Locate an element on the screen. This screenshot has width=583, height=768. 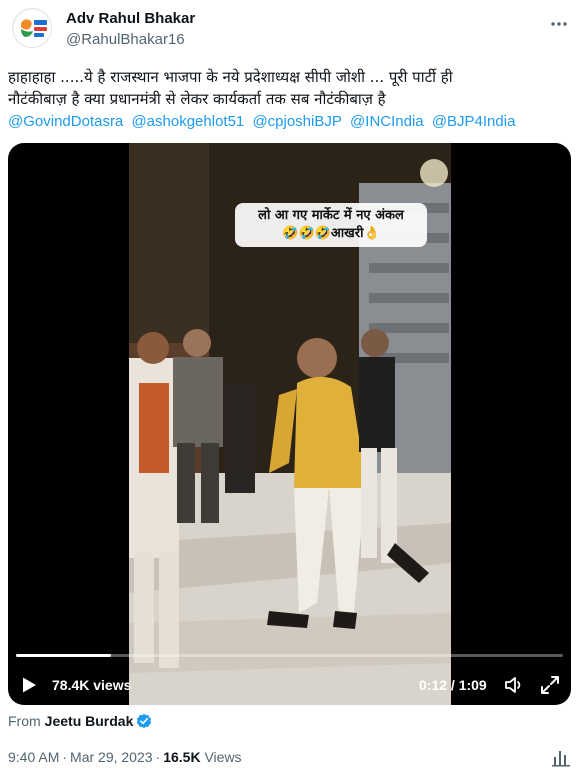
volume-icon is located at coordinates (513, 685).